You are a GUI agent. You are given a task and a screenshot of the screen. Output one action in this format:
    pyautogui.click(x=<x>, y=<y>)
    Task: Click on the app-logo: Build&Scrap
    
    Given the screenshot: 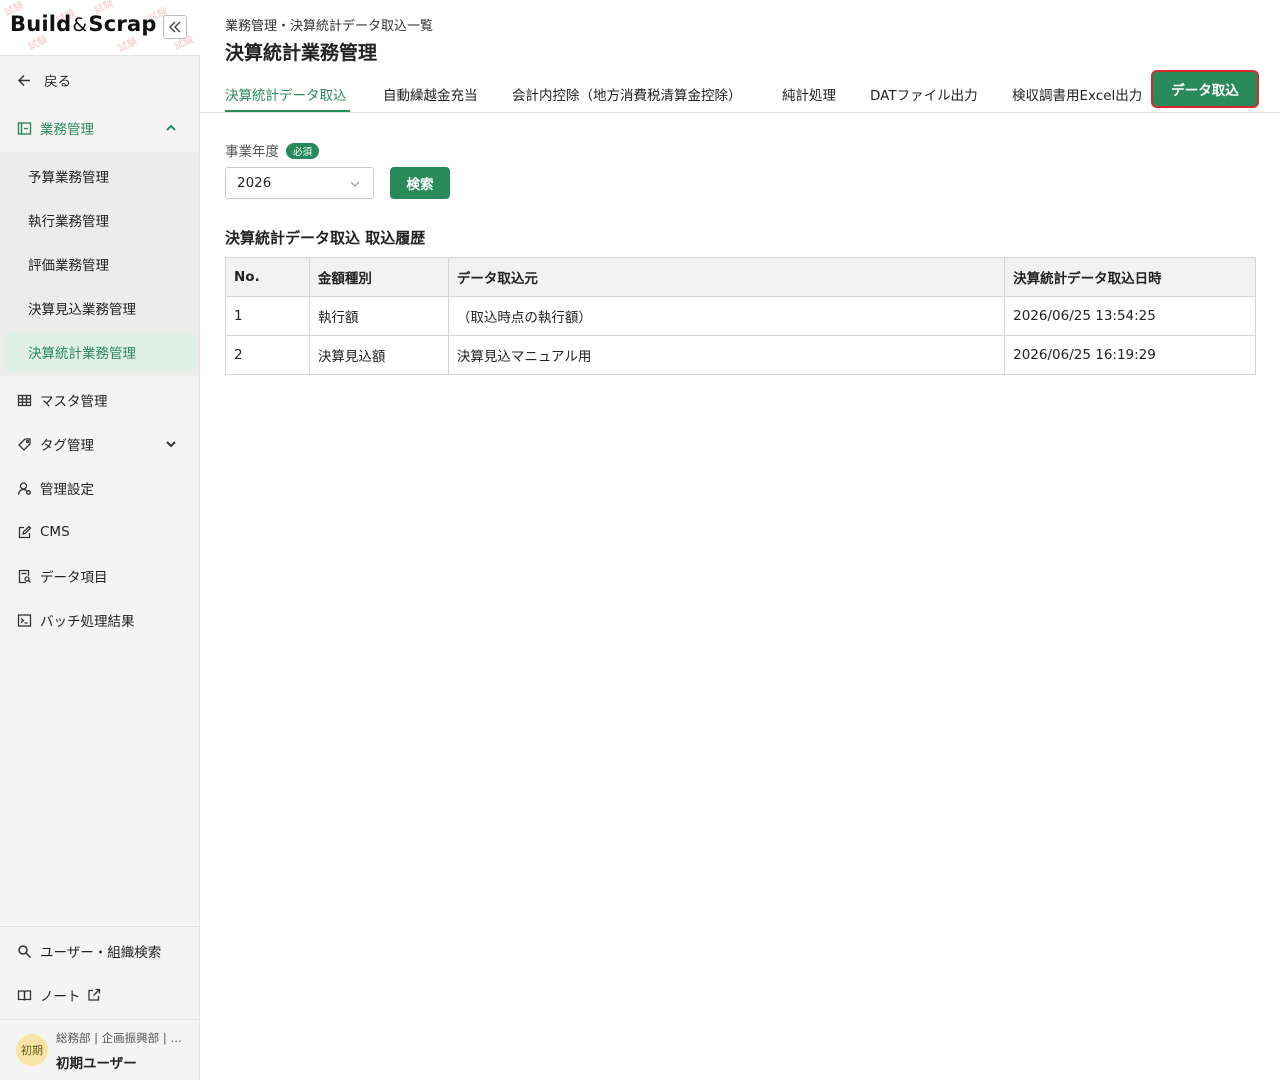 What is the action you would take?
    pyautogui.click(x=83, y=24)
    